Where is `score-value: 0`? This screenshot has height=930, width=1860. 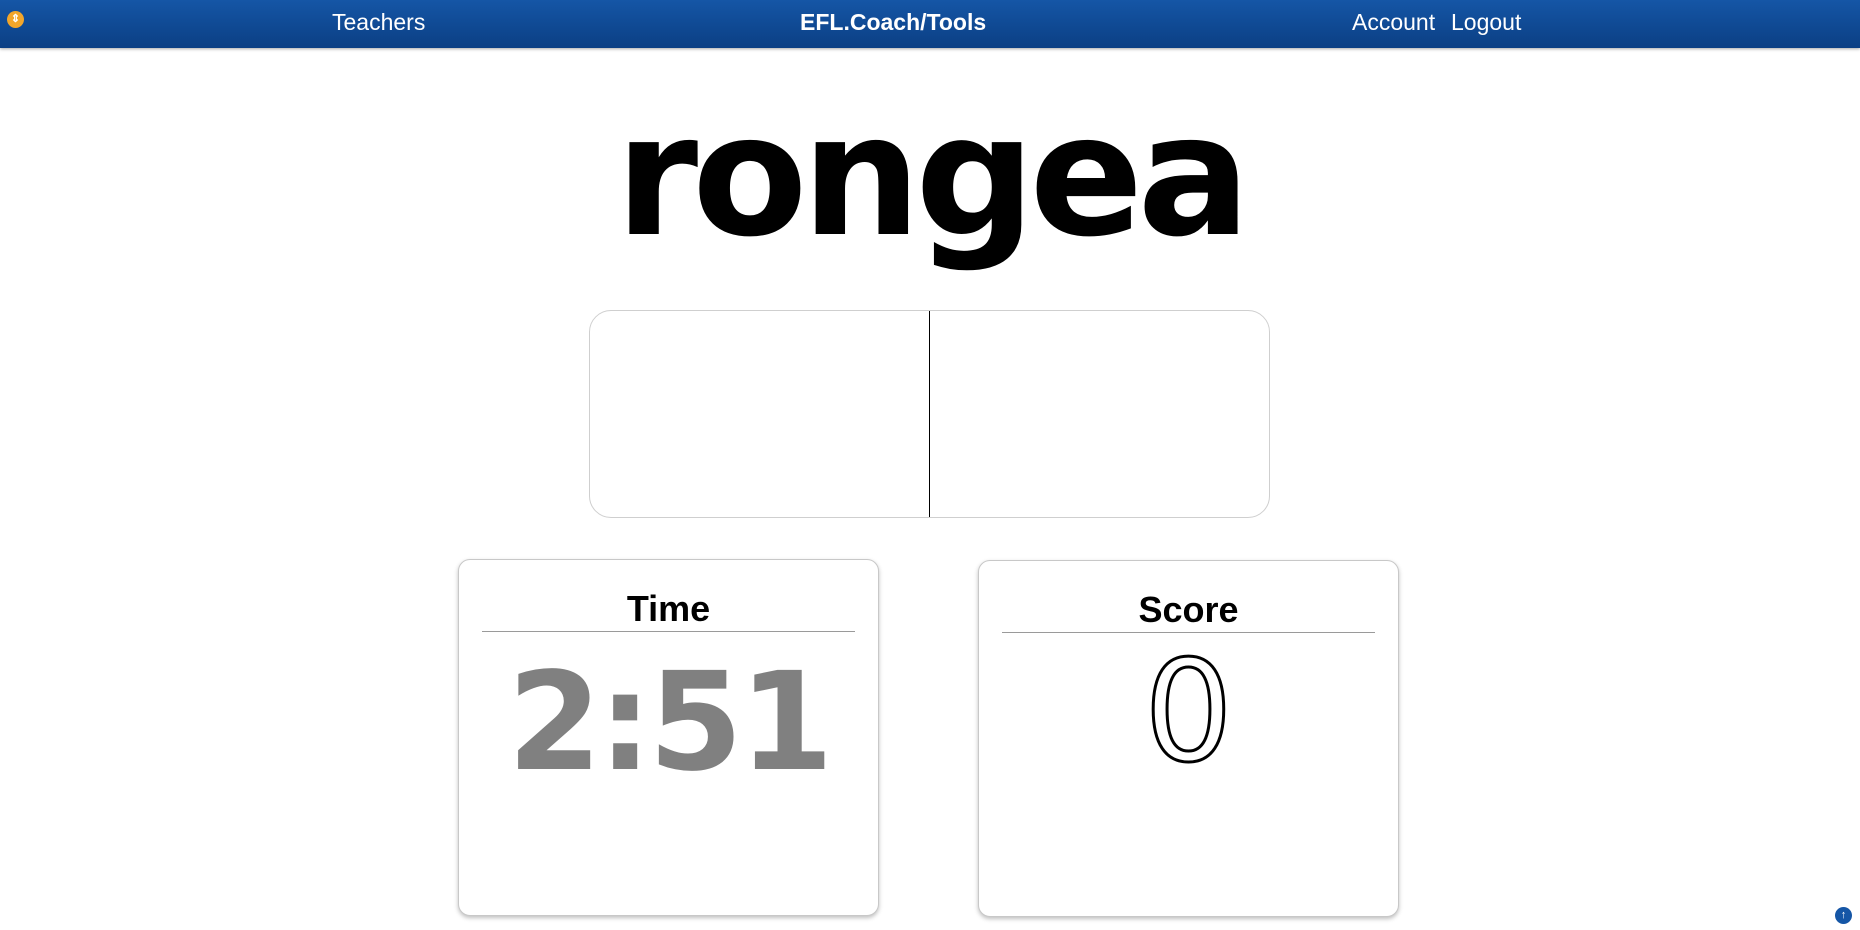
score-value: 0 is located at coordinates (1188, 712).